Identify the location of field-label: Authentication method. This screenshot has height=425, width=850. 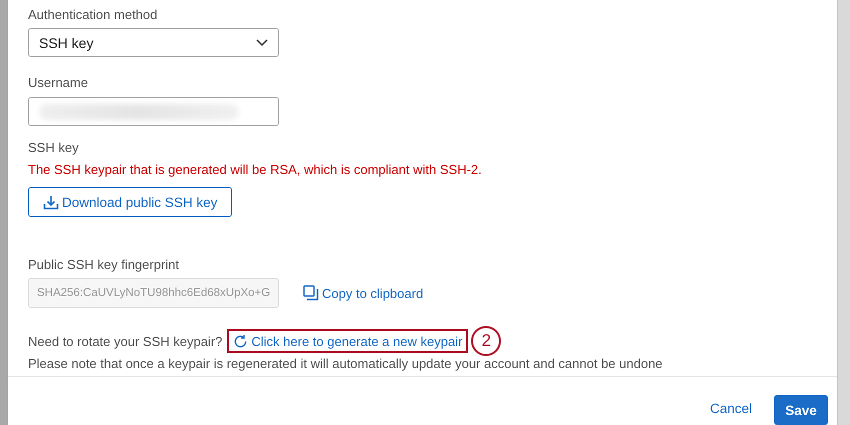
(93, 15).